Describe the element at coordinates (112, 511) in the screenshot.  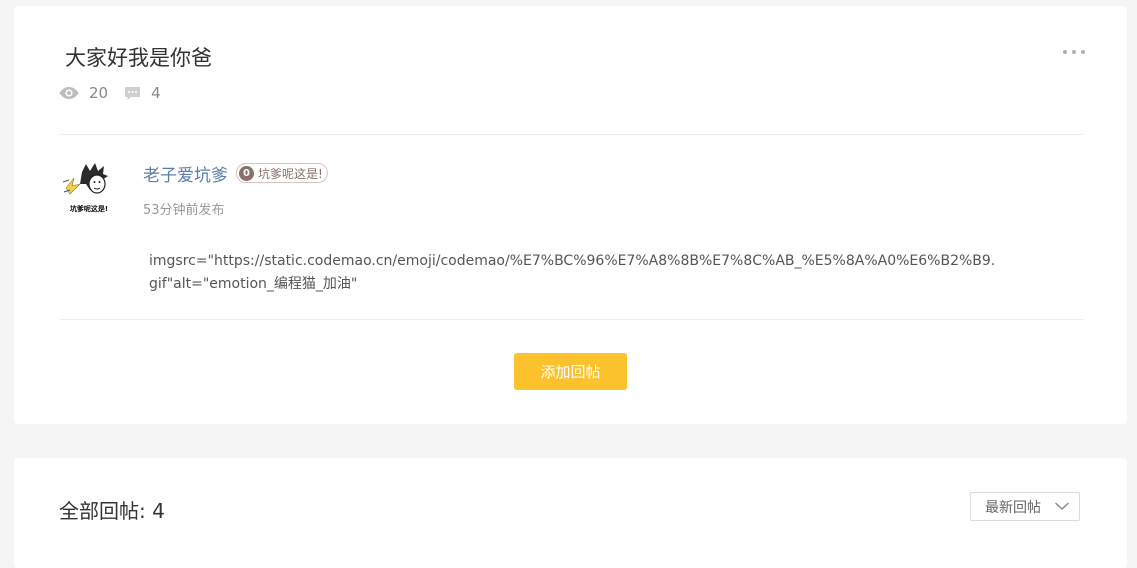
I see `replies-title: 全部回帖: 4` at that location.